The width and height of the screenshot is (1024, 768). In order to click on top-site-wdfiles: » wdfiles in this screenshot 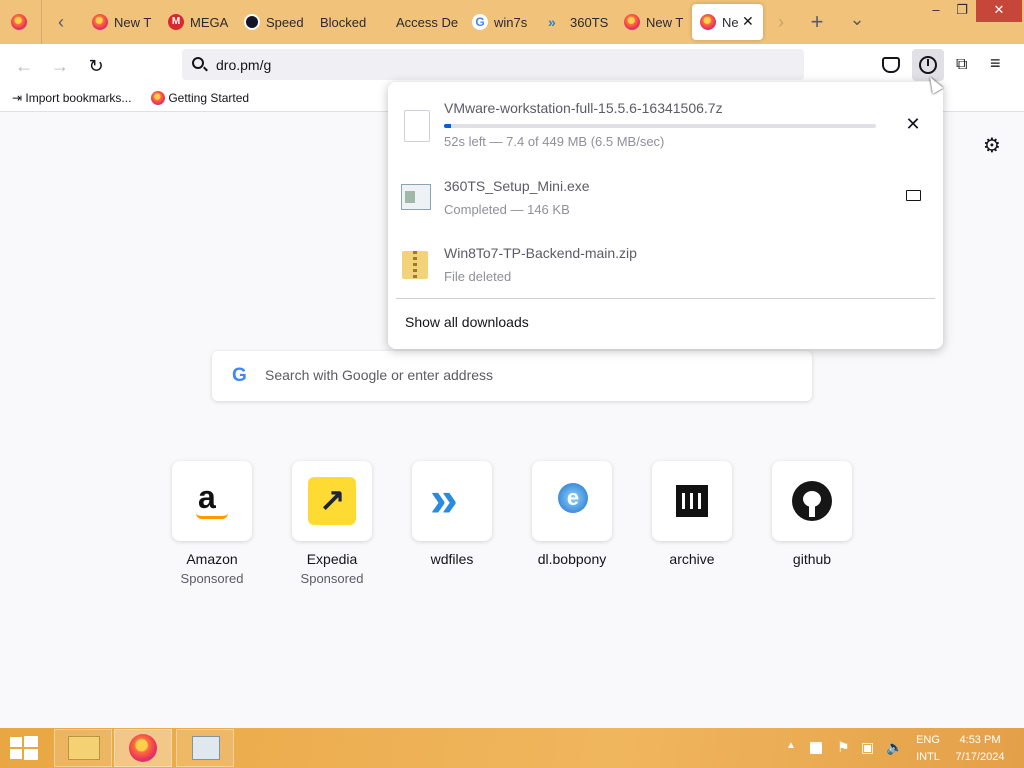, I will do `click(452, 514)`.